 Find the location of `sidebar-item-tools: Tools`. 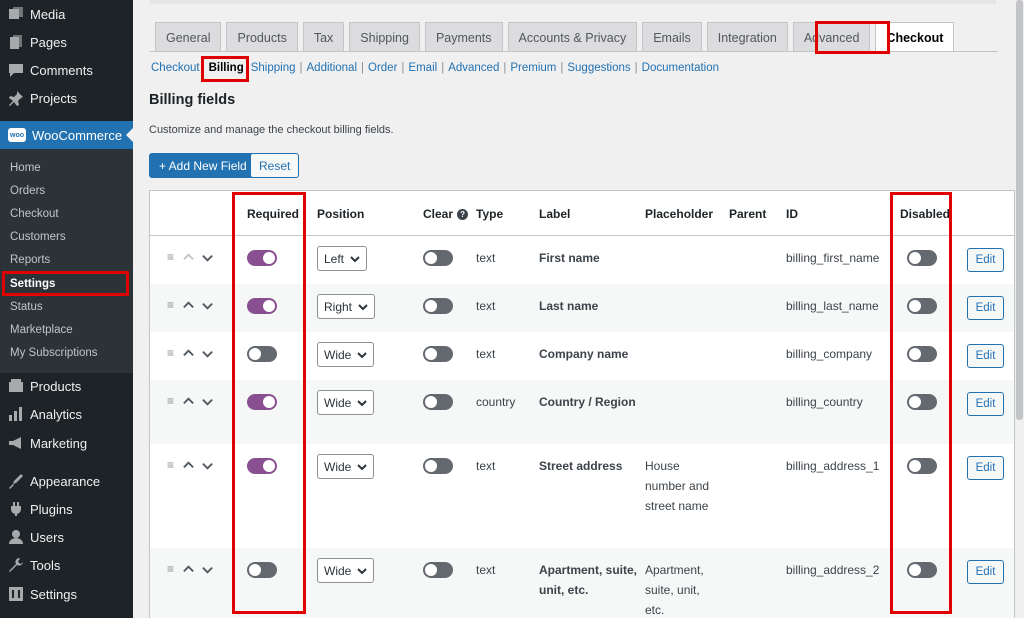

sidebar-item-tools: Tools is located at coordinates (66, 565).